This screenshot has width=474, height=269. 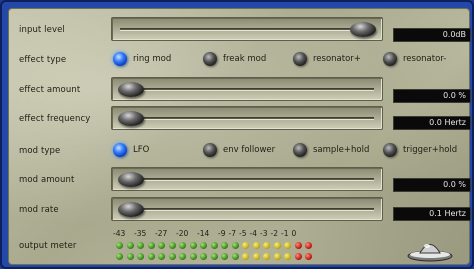 I want to click on mod-amount-knob, so click(x=131, y=179).